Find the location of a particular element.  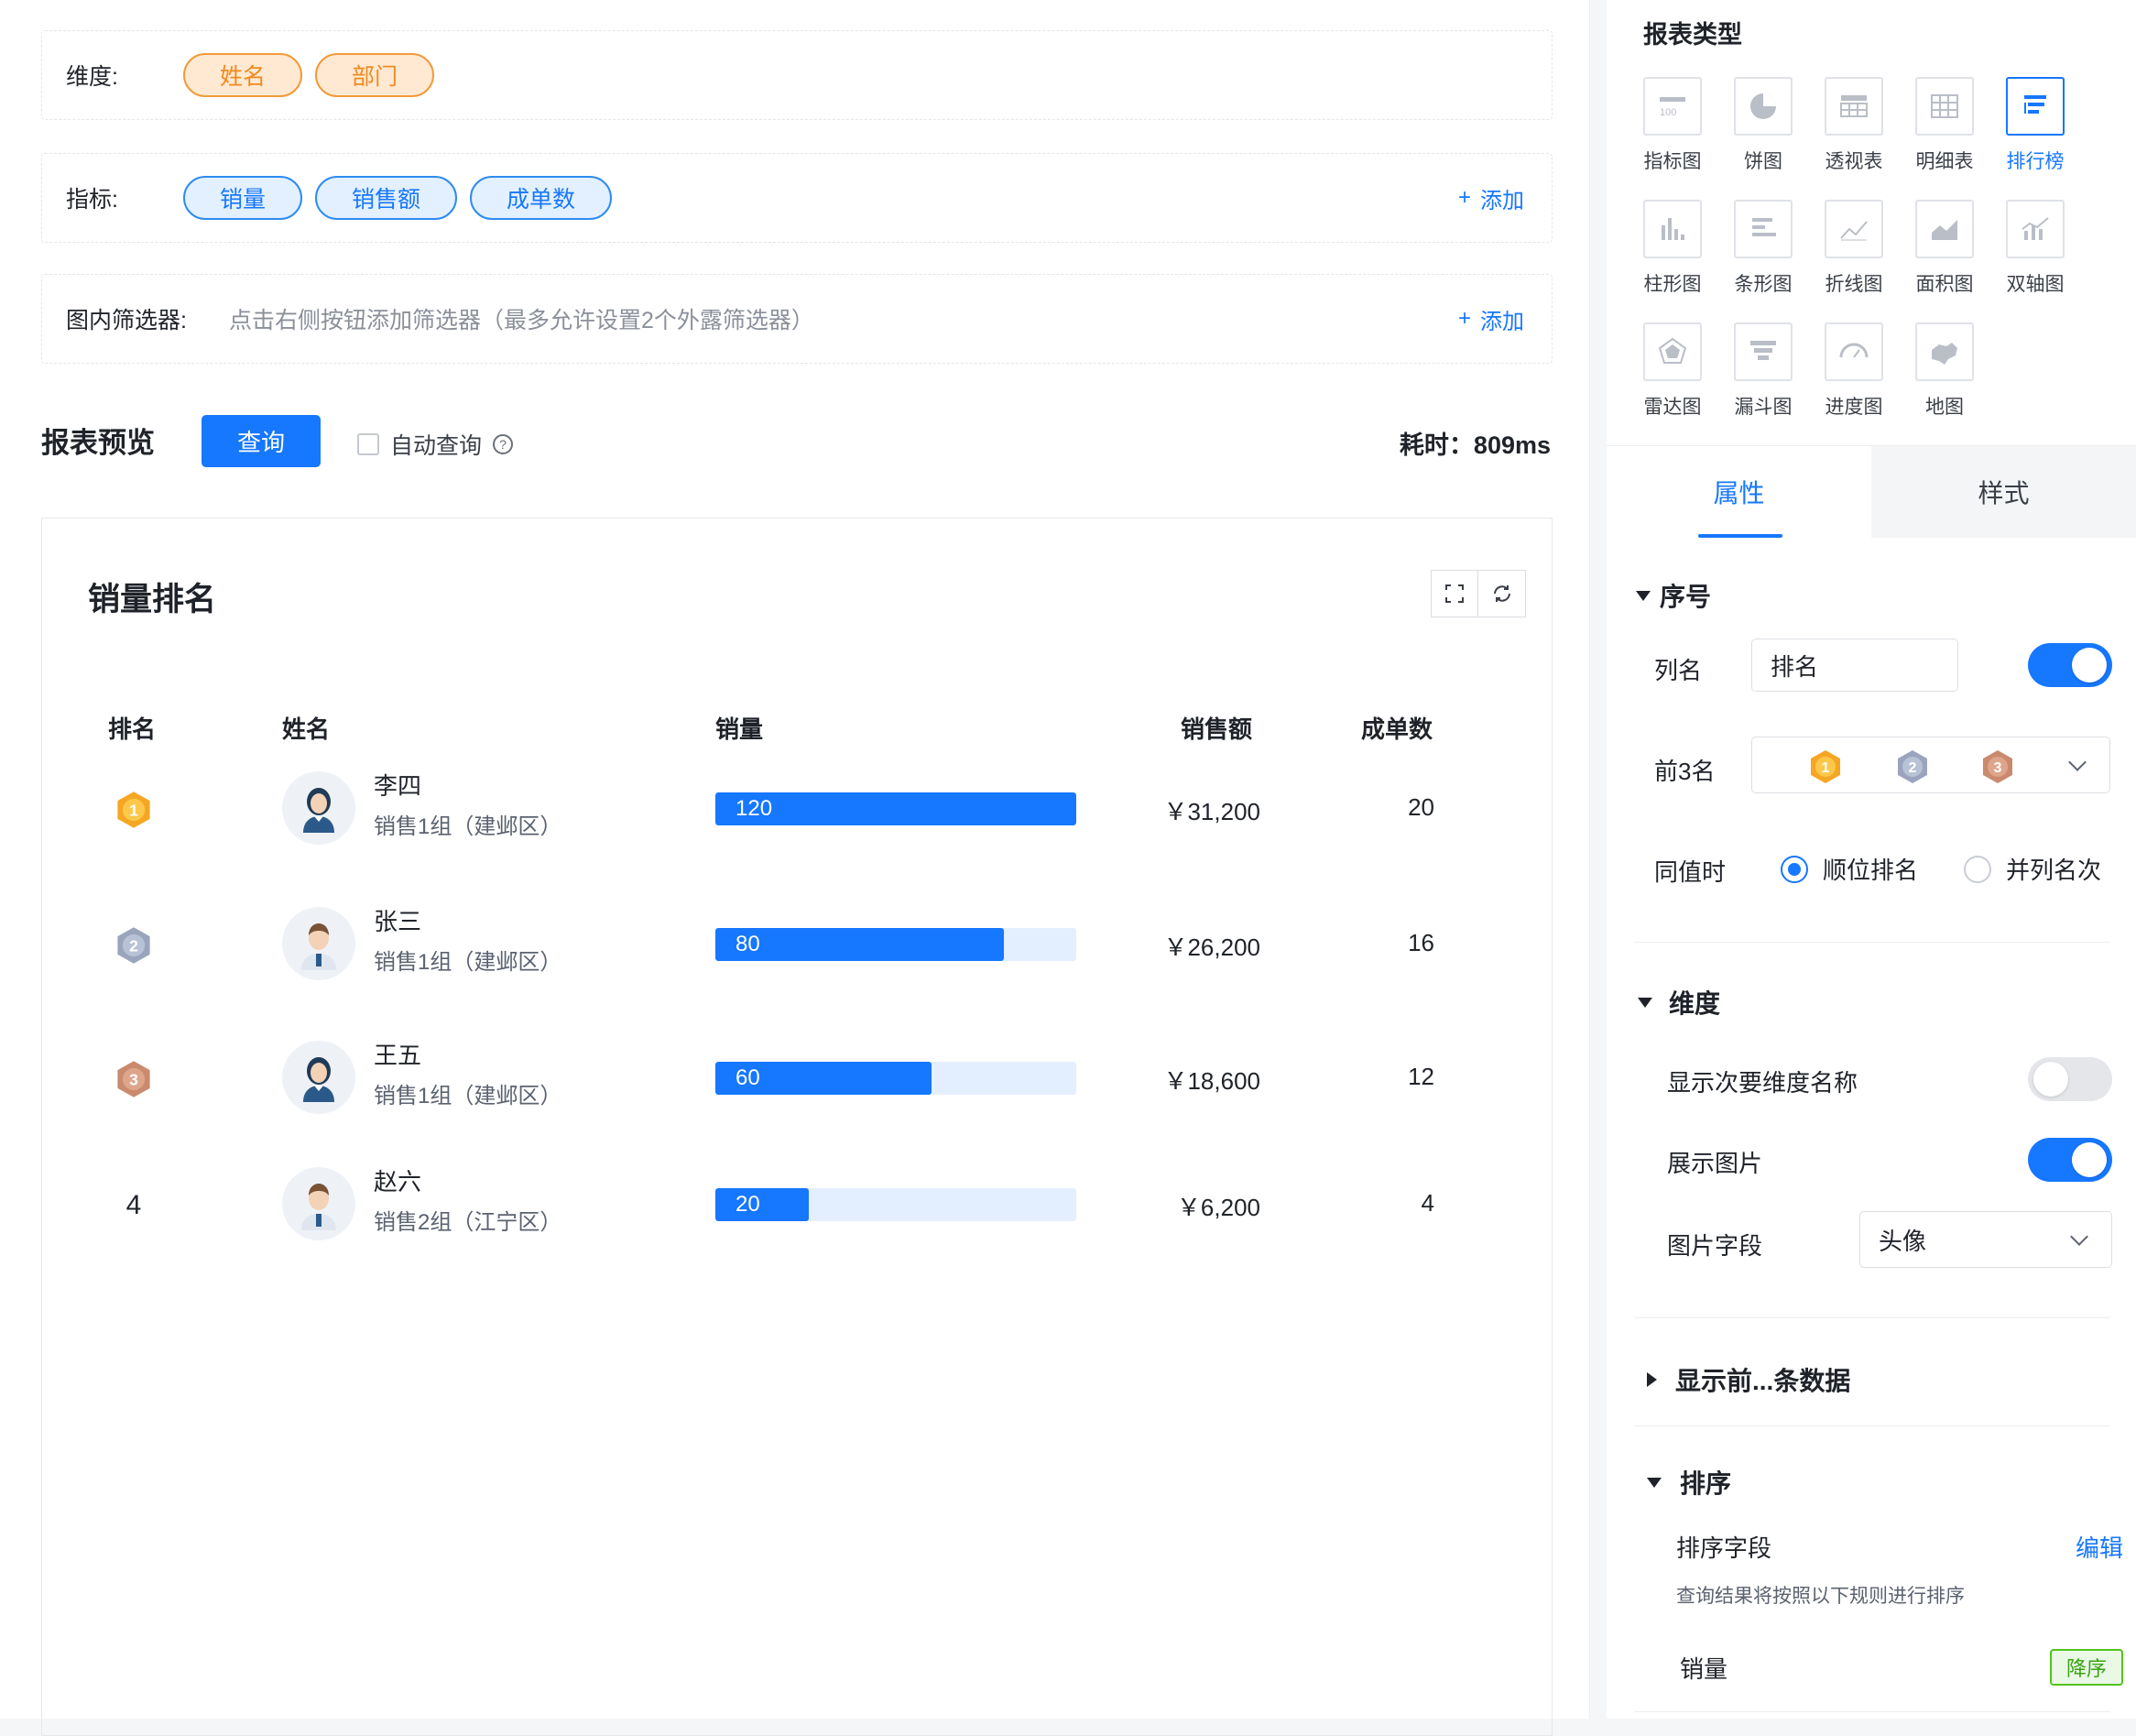

detail-table-icon is located at coordinates (1944, 107).